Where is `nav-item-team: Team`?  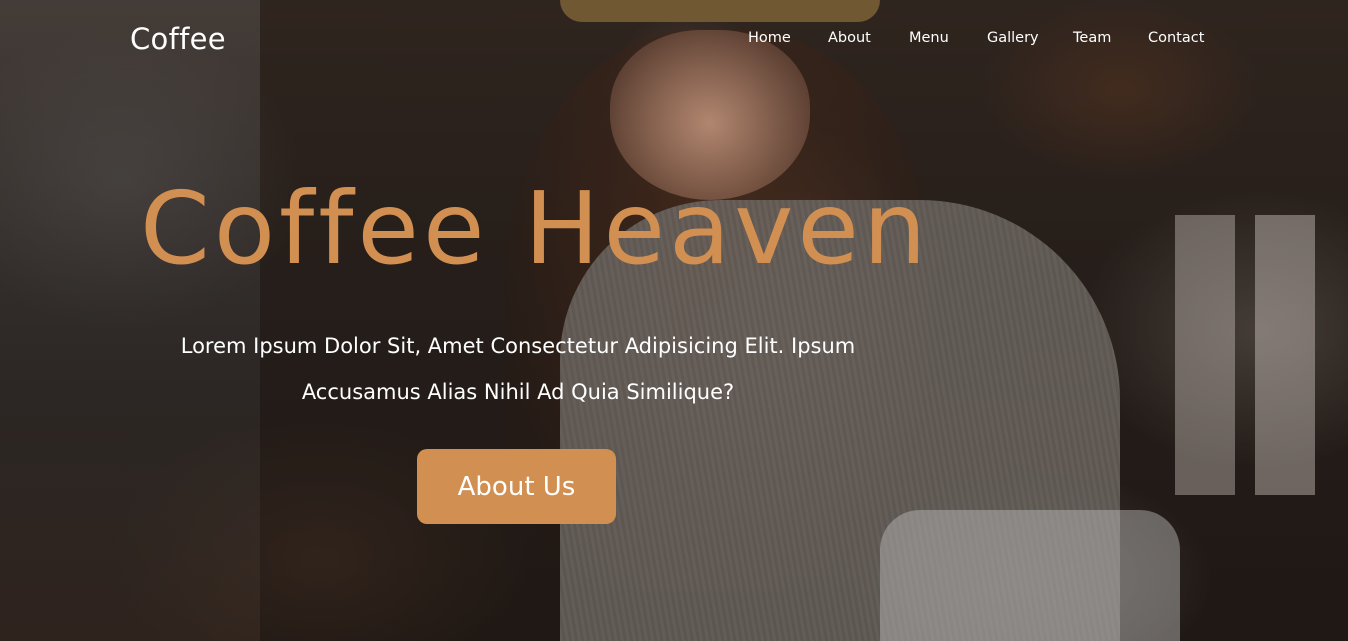 nav-item-team: Team is located at coordinates (1110, 38).